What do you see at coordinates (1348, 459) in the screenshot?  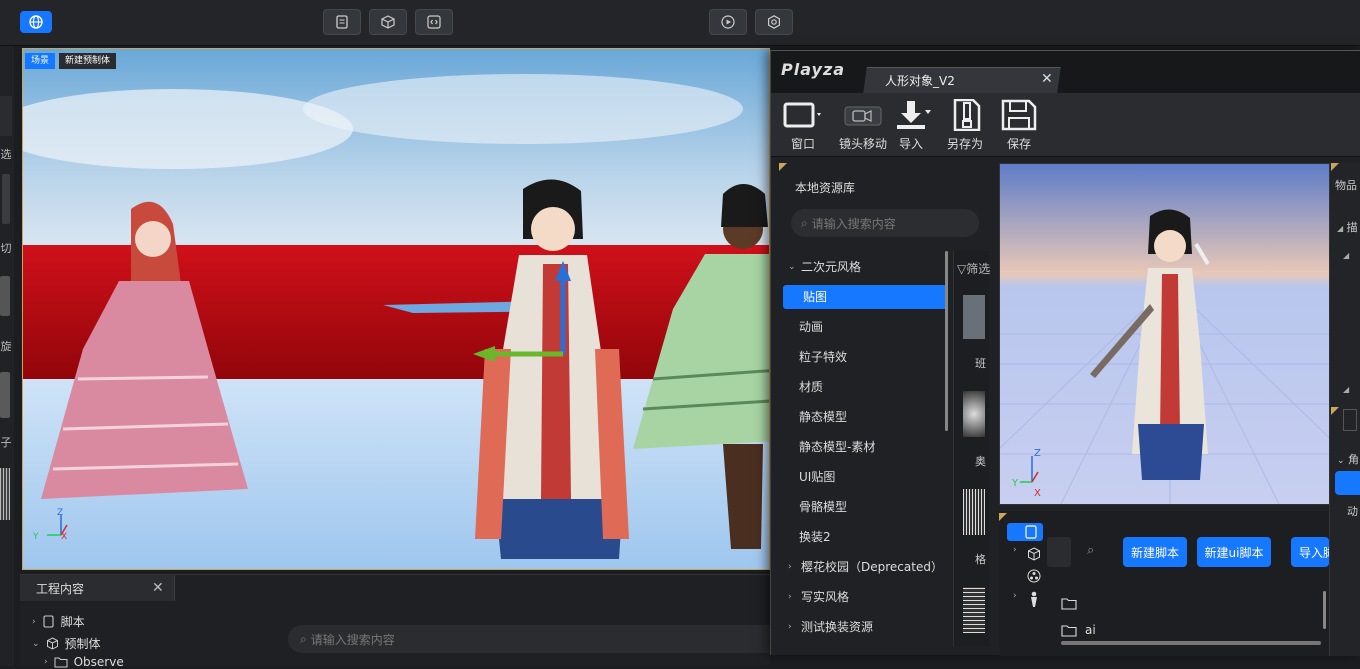 I see `property-role-label: ⌄ 角` at bounding box center [1348, 459].